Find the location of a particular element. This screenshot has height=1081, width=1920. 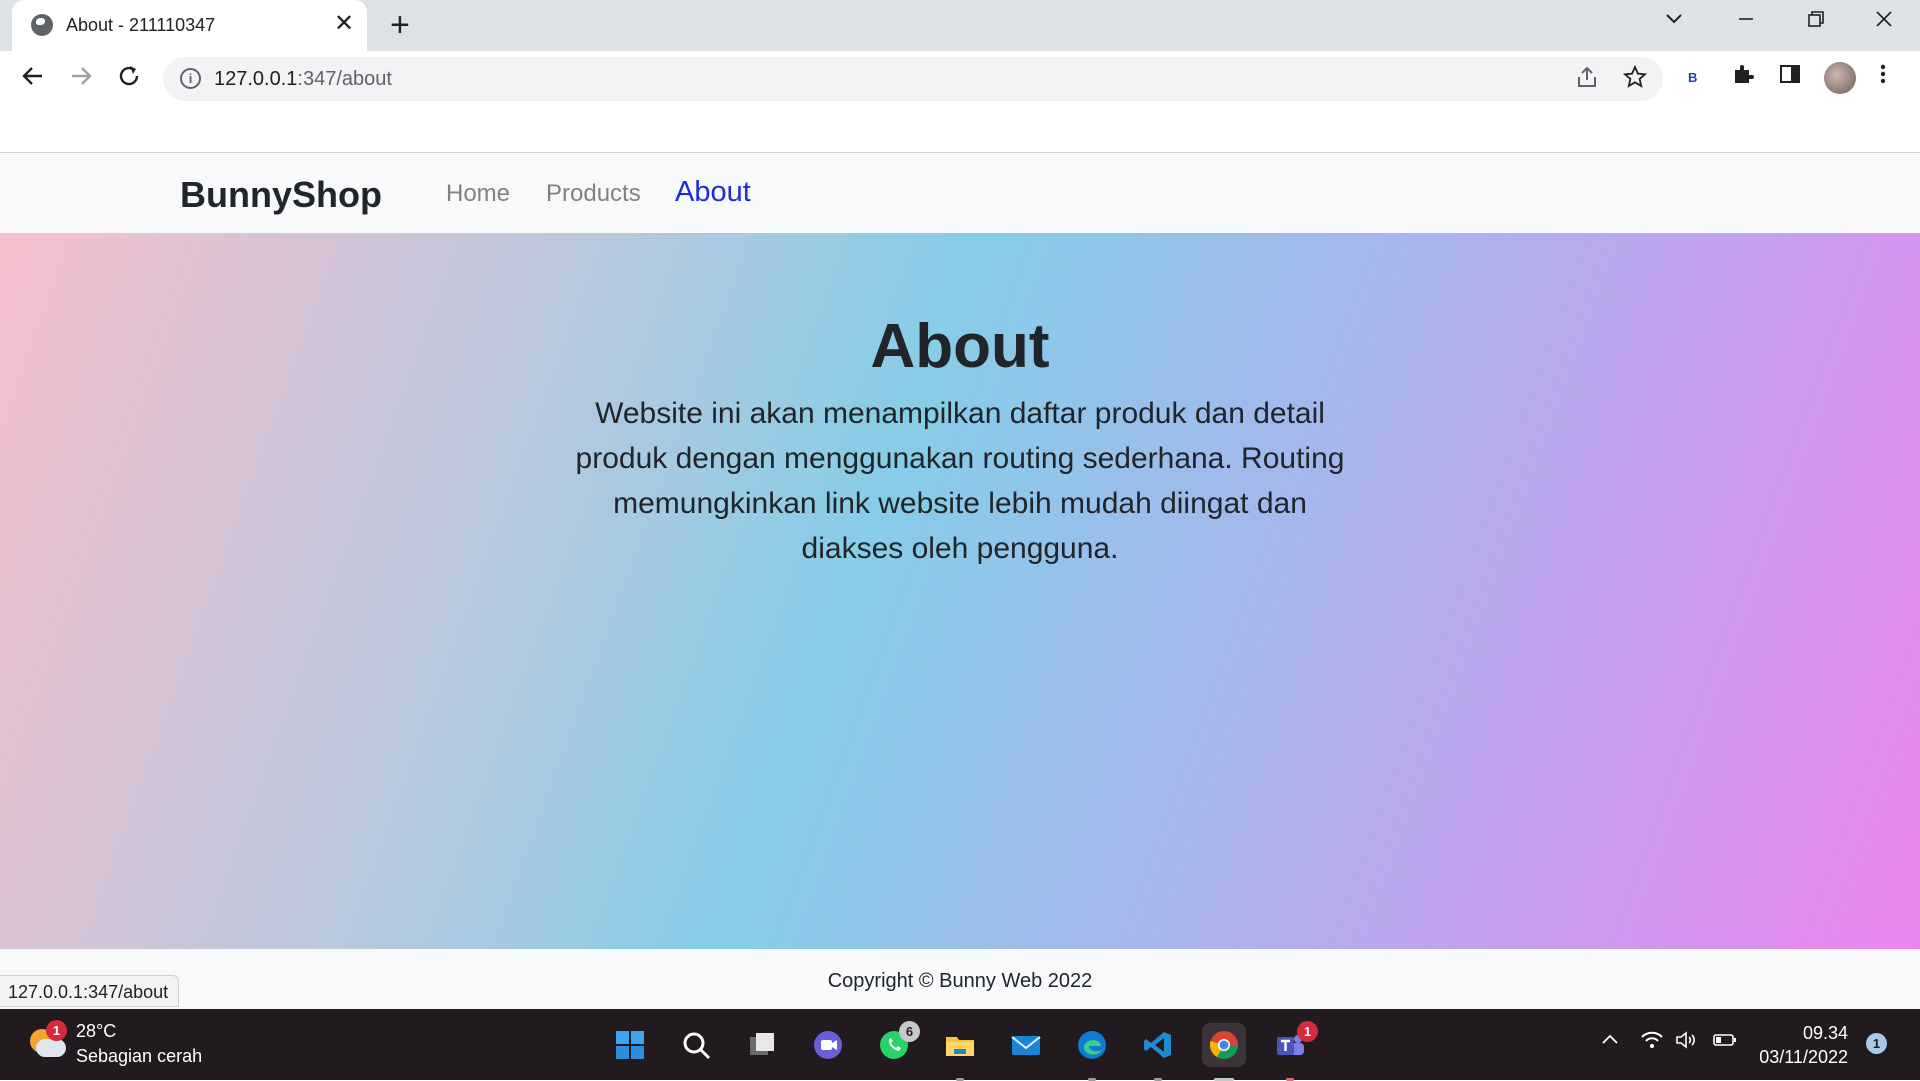

browser-tab: About - 211110347 ✕ is located at coordinates (189, 25).